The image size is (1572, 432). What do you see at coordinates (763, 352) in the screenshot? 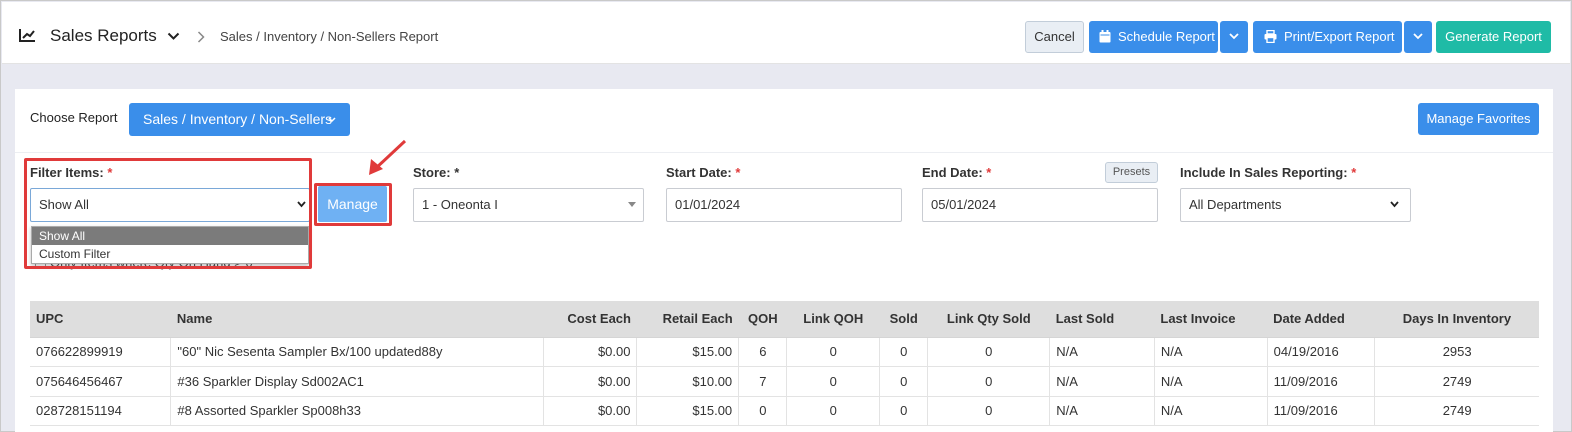
I see `cell-qoh: 6` at bounding box center [763, 352].